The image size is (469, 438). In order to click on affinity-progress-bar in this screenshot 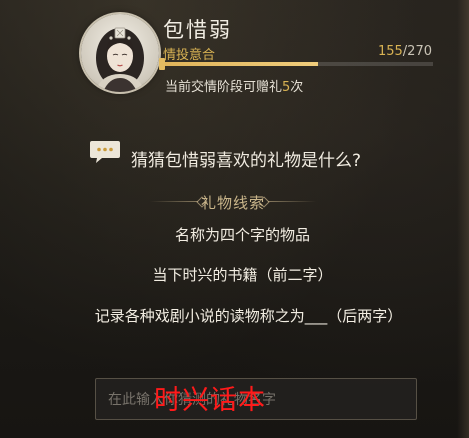, I will do `click(298, 64)`.